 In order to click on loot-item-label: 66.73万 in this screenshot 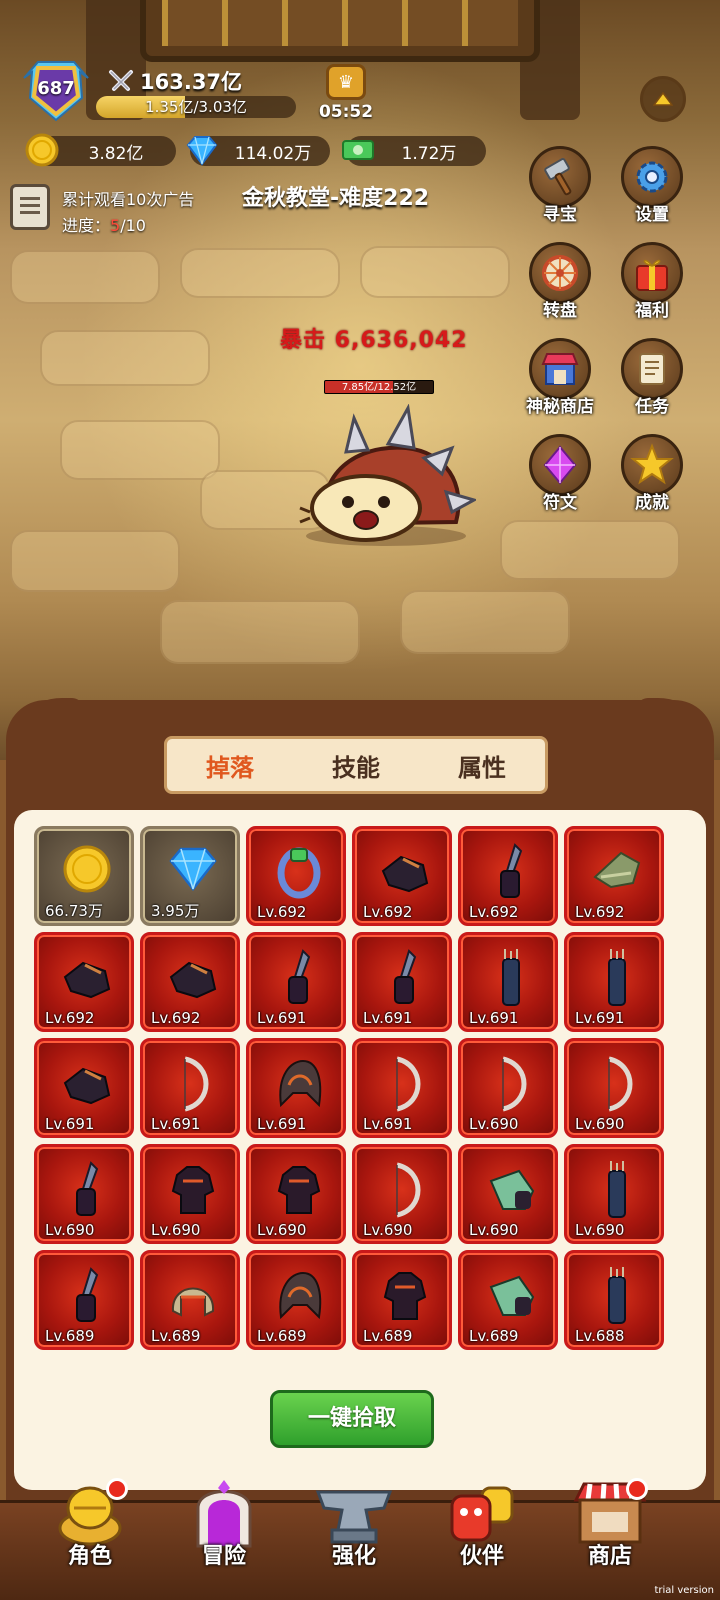, I will do `click(74, 911)`.